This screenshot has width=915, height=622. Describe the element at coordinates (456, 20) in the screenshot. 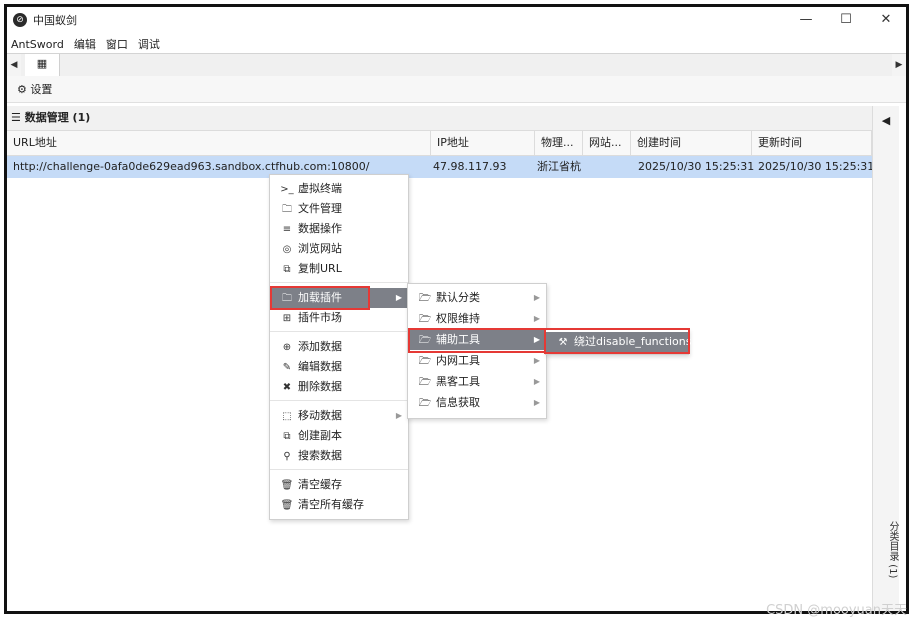

I see `title-bar: ⊘ 中国蚁剑 — ☐ ✕` at that location.